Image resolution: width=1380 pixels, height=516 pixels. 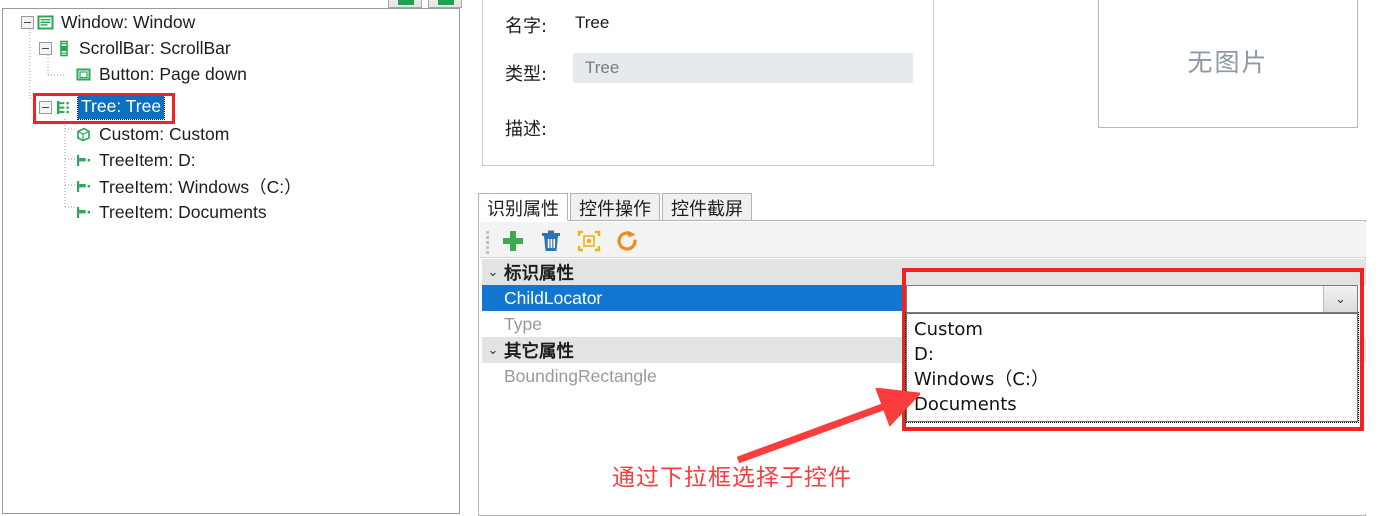 What do you see at coordinates (602, 67) in the screenshot?
I see `type-field-value: Tree` at bounding box center [602, 67].